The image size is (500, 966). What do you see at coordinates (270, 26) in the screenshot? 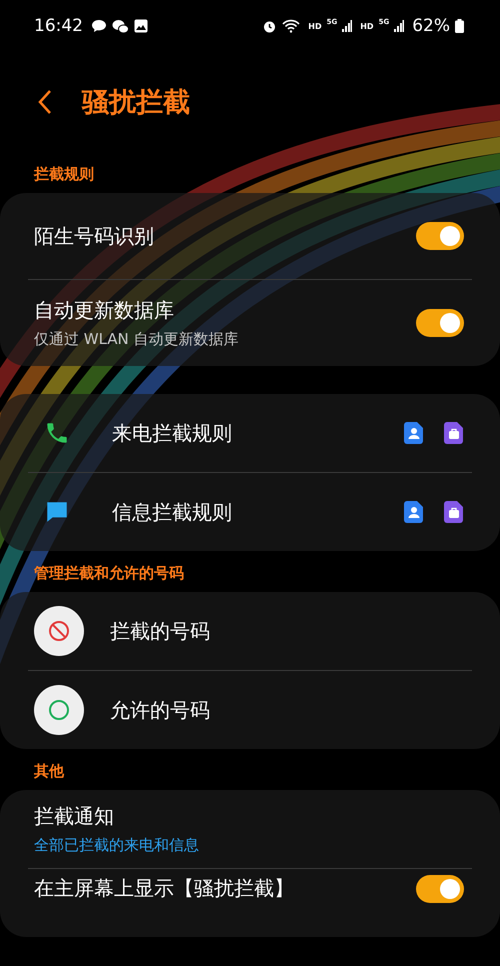
I see `alarm-icon` at bounding box center [270, 26].